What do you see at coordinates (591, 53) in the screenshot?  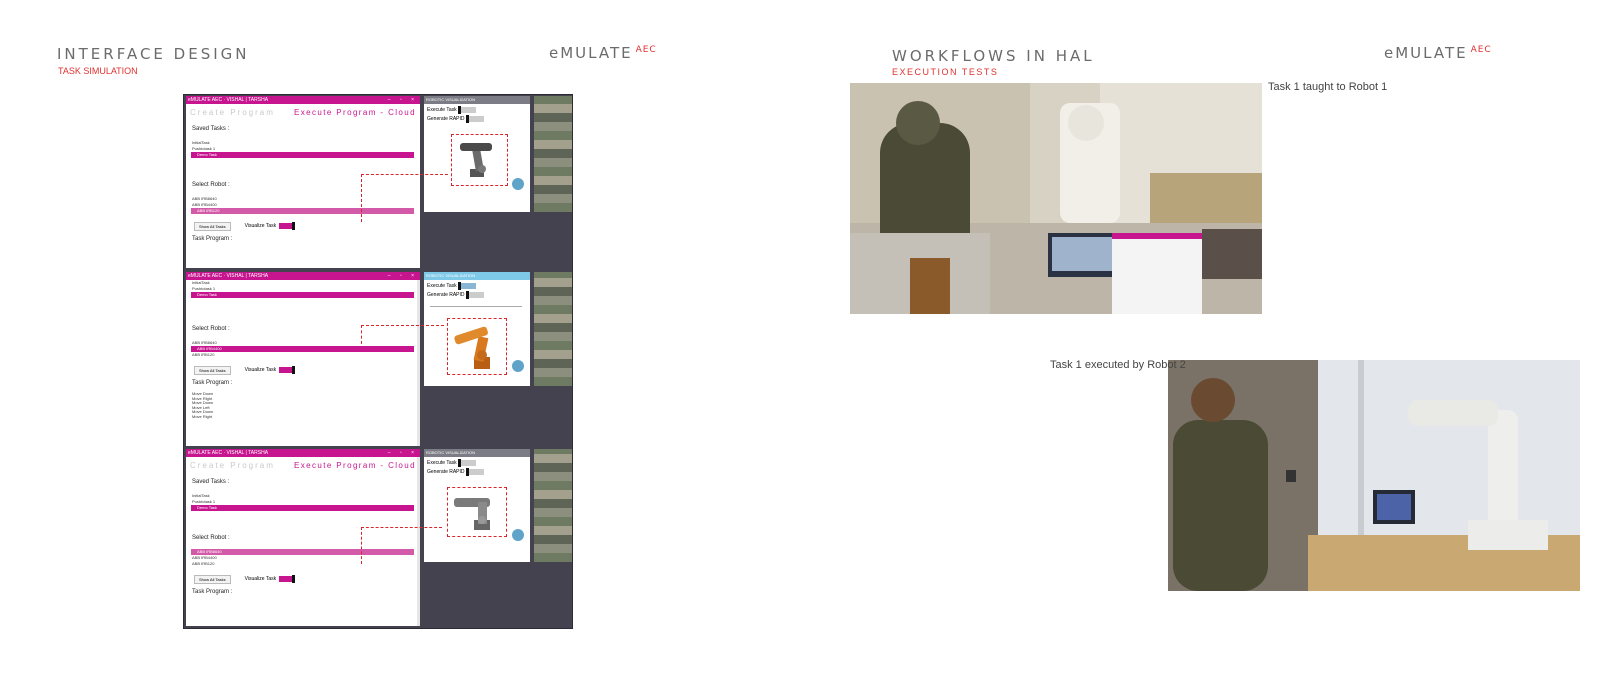 I see `left-brand-name: eMULATE` at bounding box center [591, 53].